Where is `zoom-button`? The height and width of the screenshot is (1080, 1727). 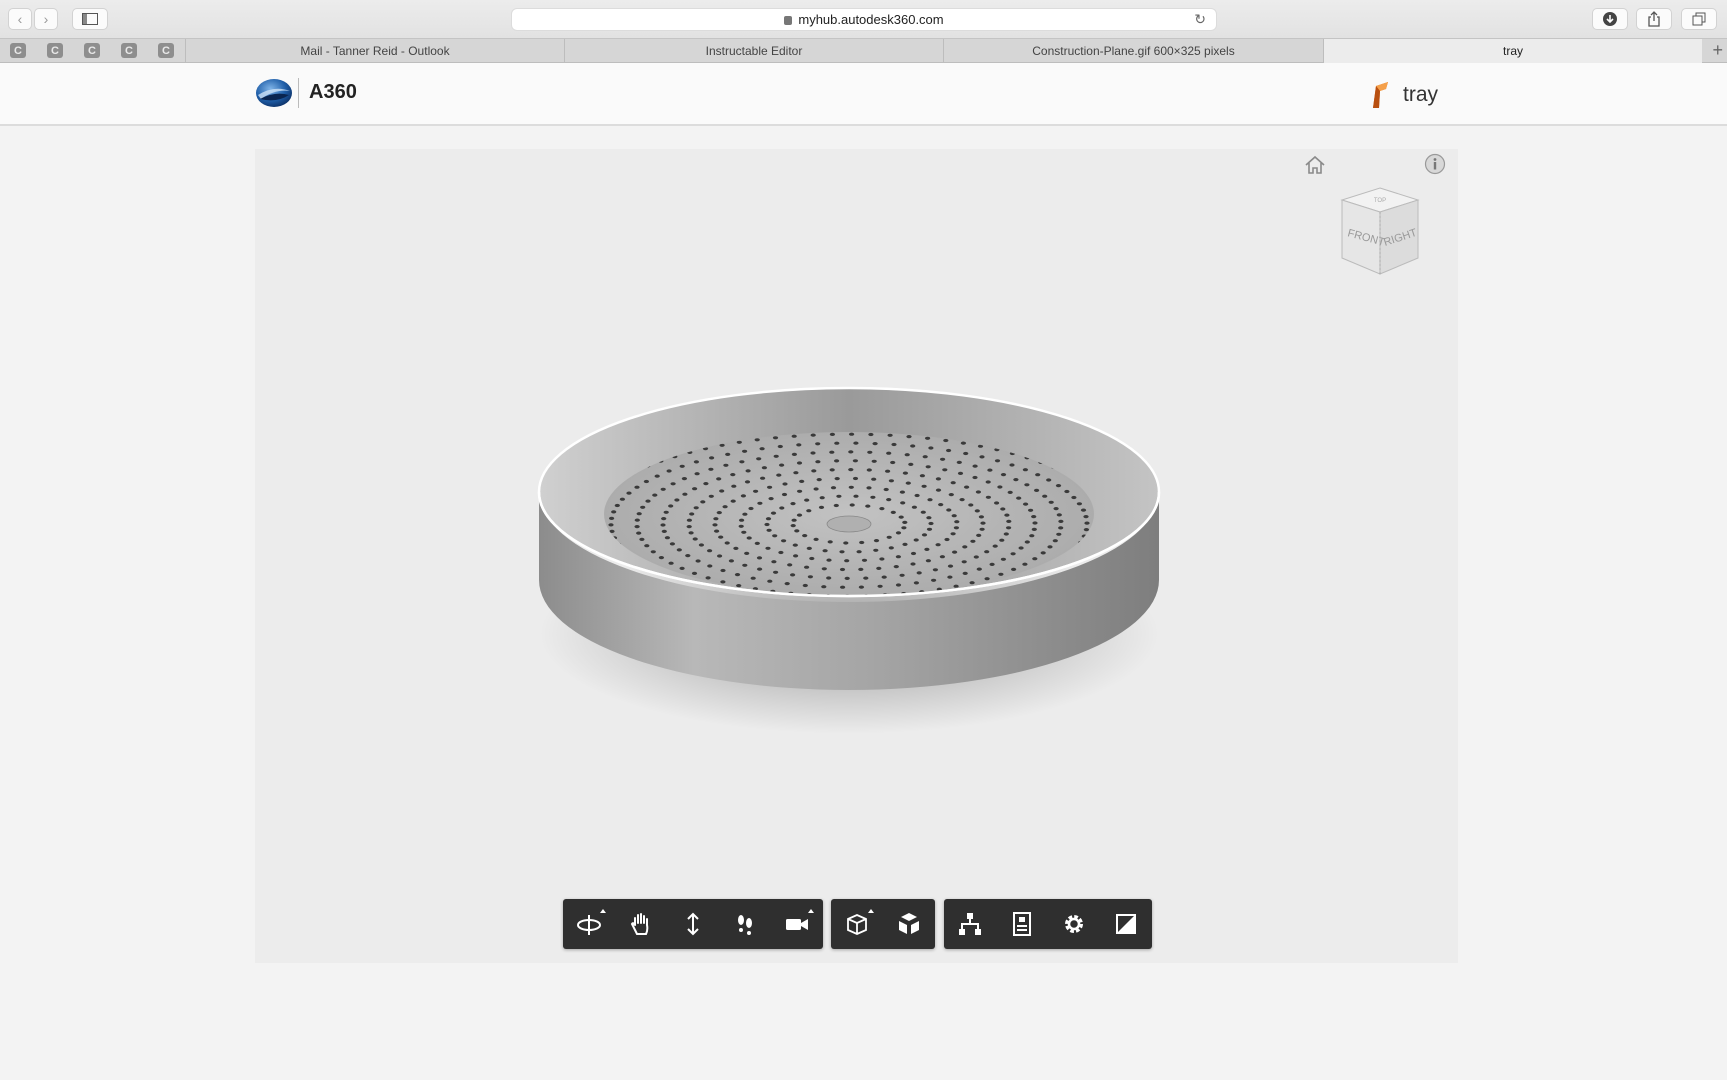 zoom-button is located at coordinates (693, 924).